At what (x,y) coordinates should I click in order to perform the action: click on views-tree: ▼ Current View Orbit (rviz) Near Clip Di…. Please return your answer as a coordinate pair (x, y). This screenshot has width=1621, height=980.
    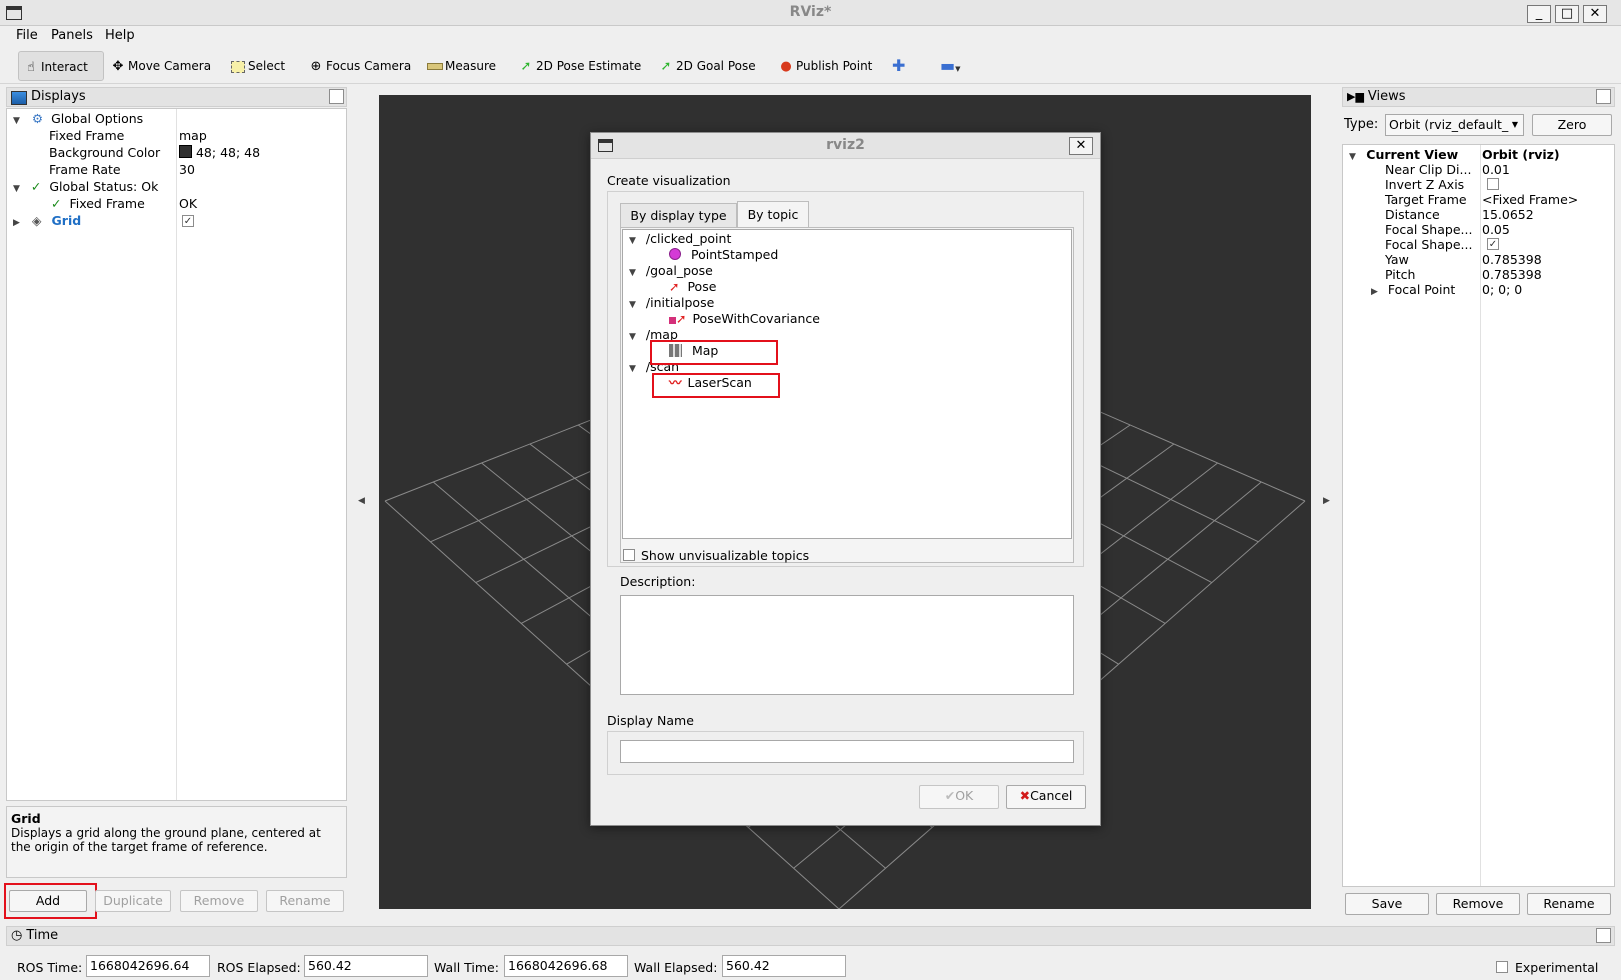
    Looking at the image, I should click on (1478, 515).